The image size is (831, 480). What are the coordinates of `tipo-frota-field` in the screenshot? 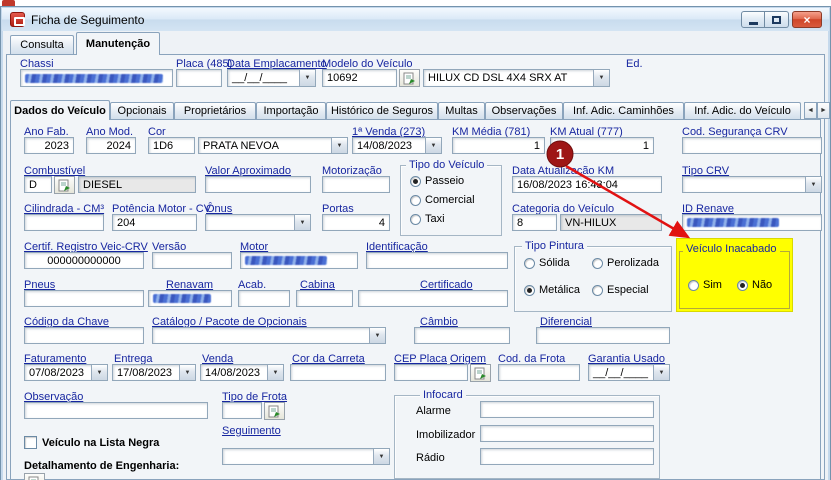 It's located at (242, 410).